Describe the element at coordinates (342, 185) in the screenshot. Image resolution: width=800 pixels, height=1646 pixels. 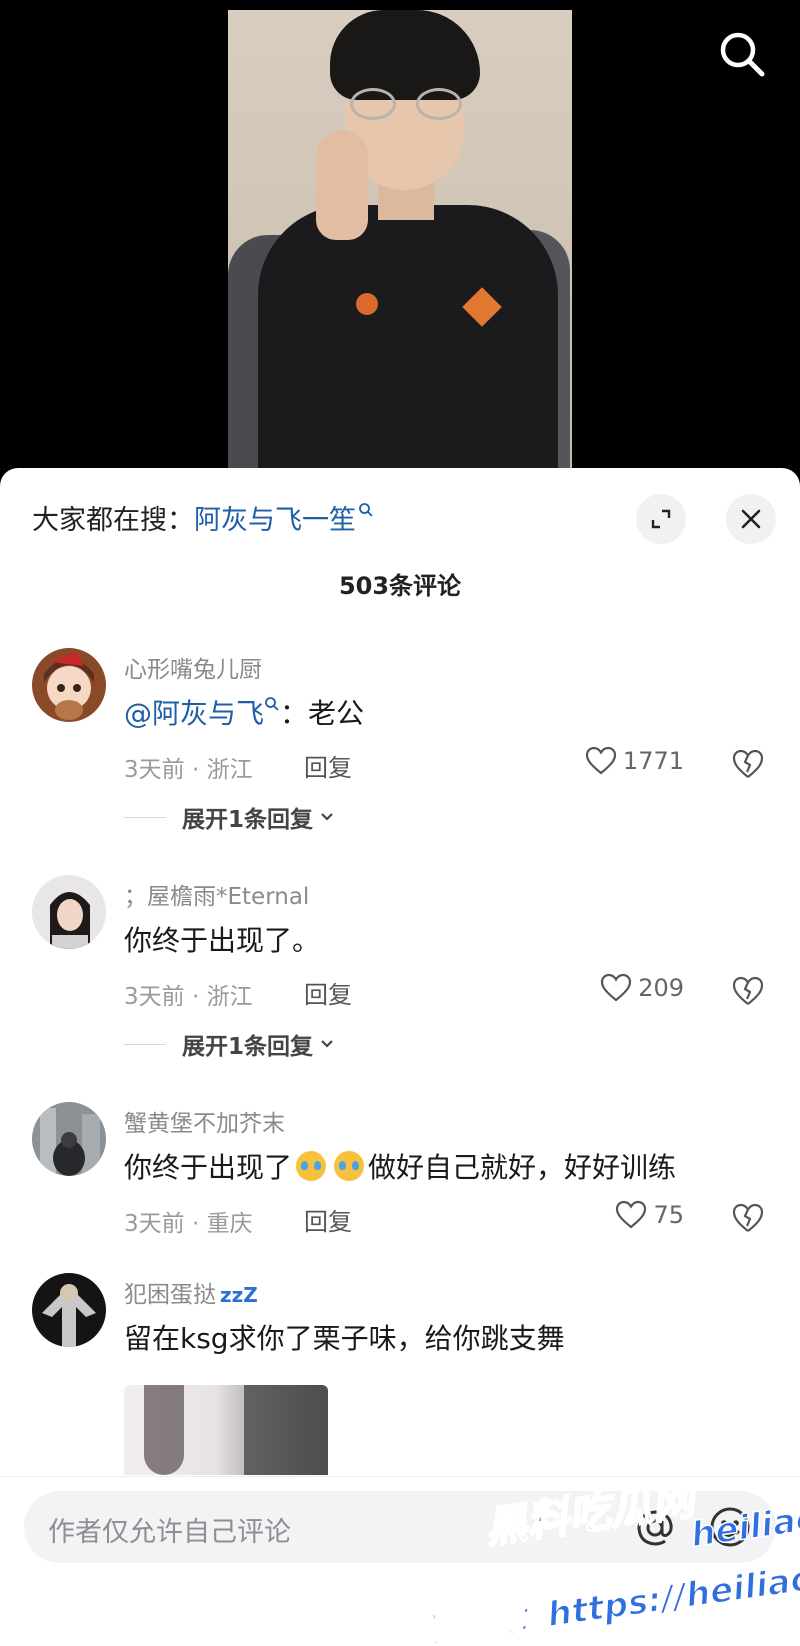
I see `person-hand` at that location.